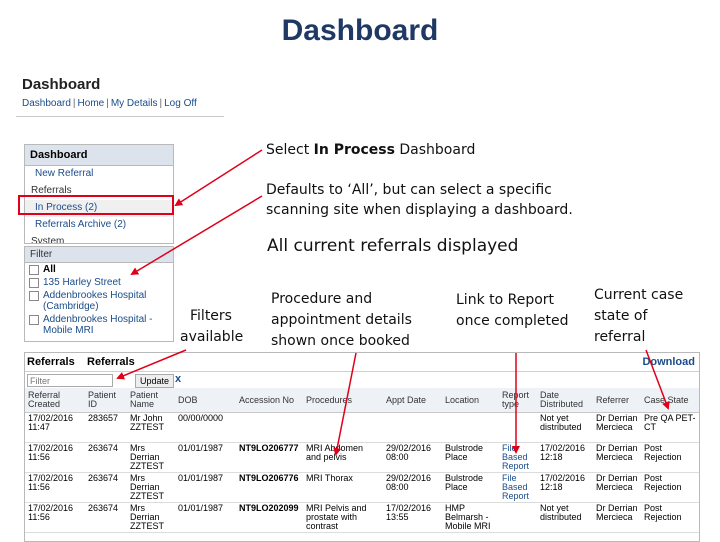 The width and height of the screenshot is (720, 542). I want to click on filter-option-all: All, so click(99, 269).